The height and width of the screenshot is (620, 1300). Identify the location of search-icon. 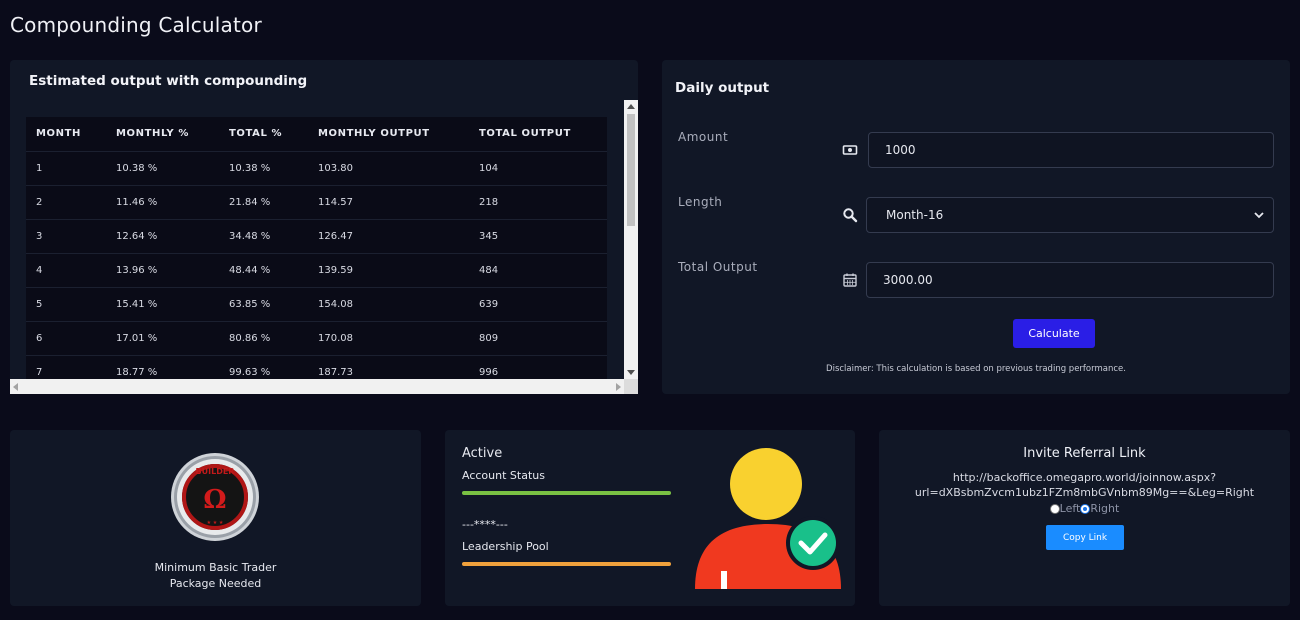
(850, 215).